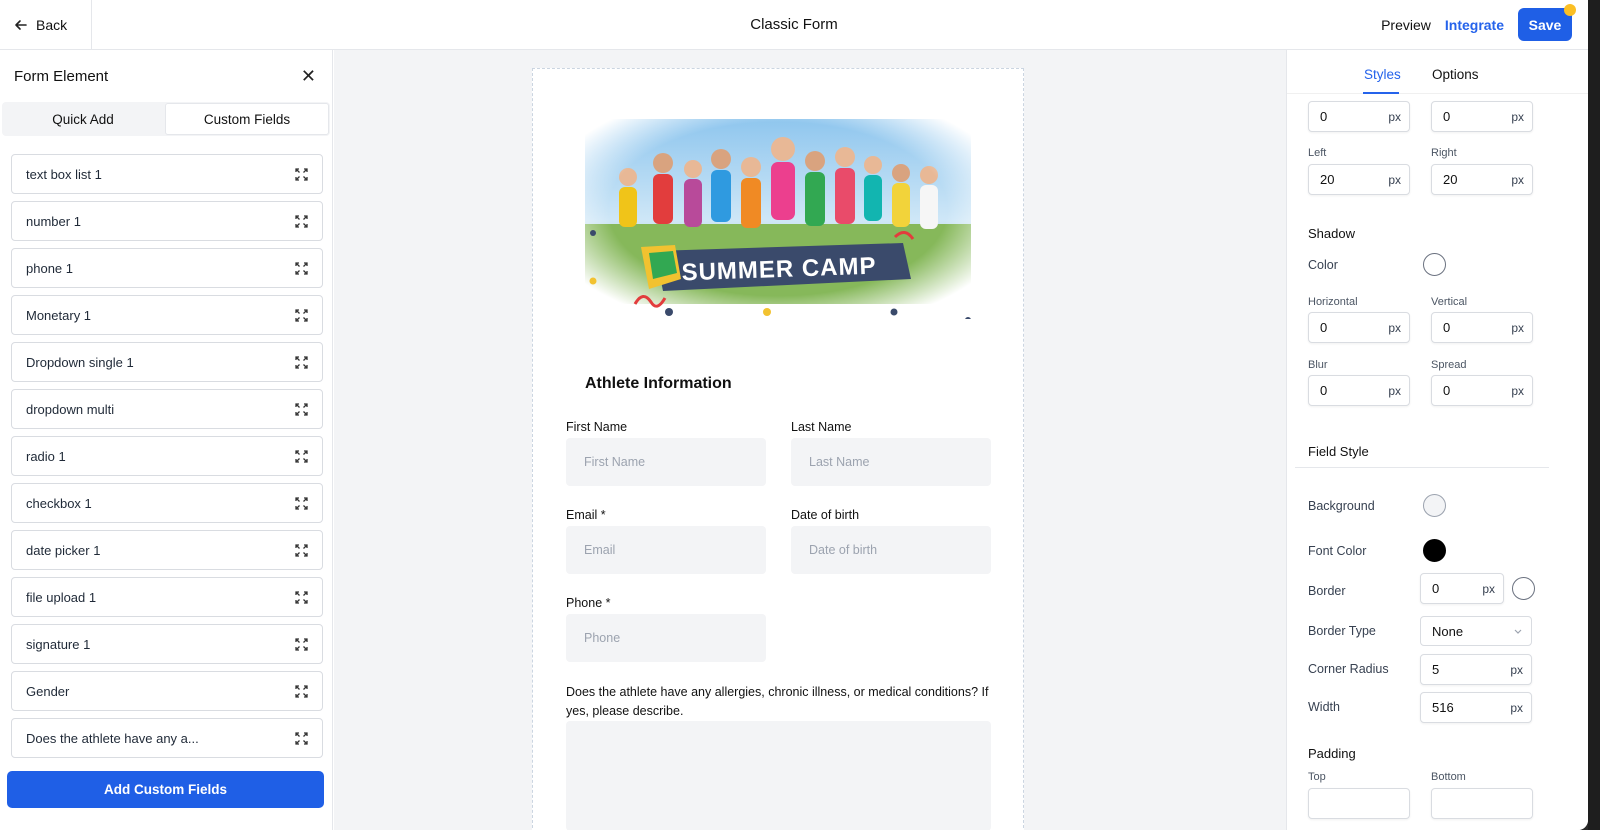 The image size is (1600, 830). Describe the element at coordinates (1331, 233) in the screenshot. I see `shadow-section-title: Shadow` at that location.